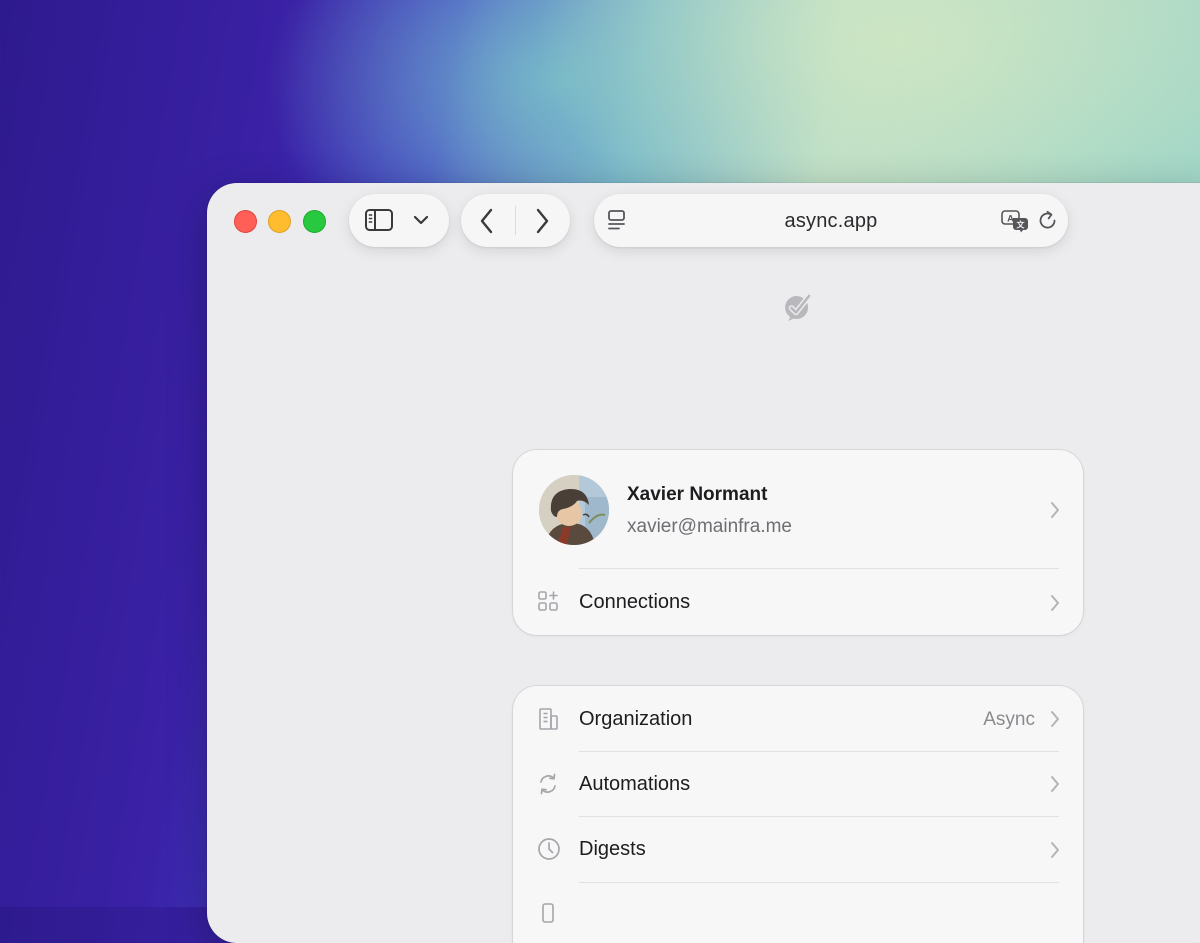 The width and height of the screenshot is (1200, 943). What do you see at coordinates (709, 526) in the screenshot?
I see `profile-email: xavier@mainfra.me` at bounding box center [709, 526].